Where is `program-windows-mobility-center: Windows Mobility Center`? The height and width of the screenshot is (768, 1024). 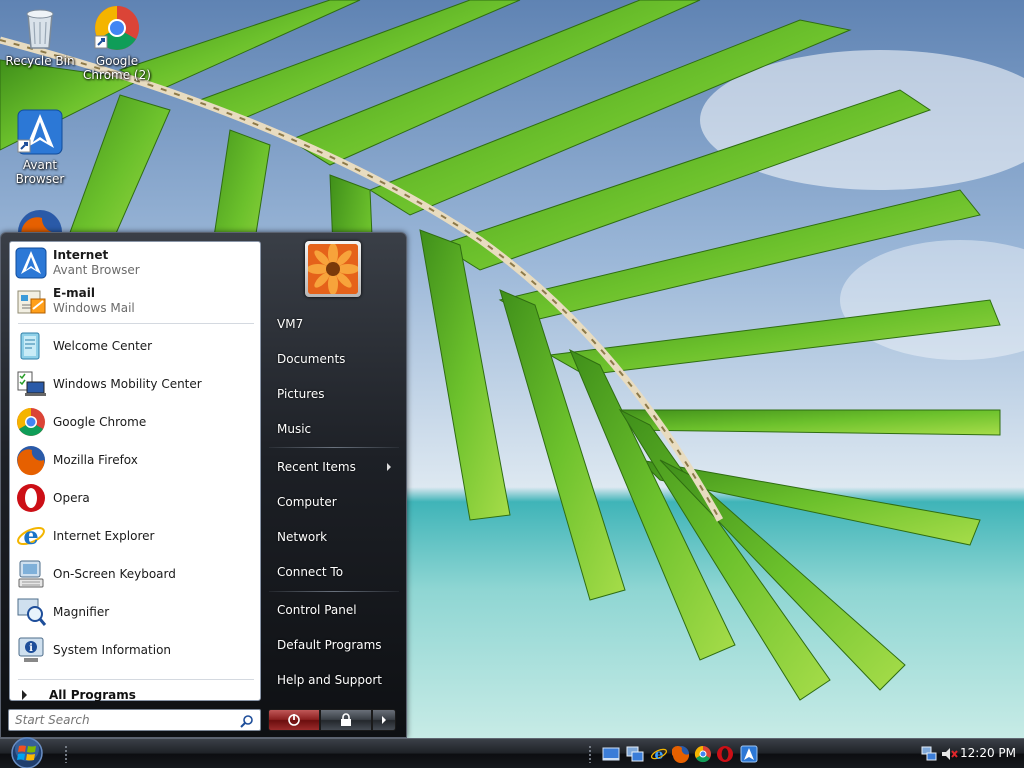 program-windows-mobility-center: Windows Mobility Center is located at coordinates (135, 384).